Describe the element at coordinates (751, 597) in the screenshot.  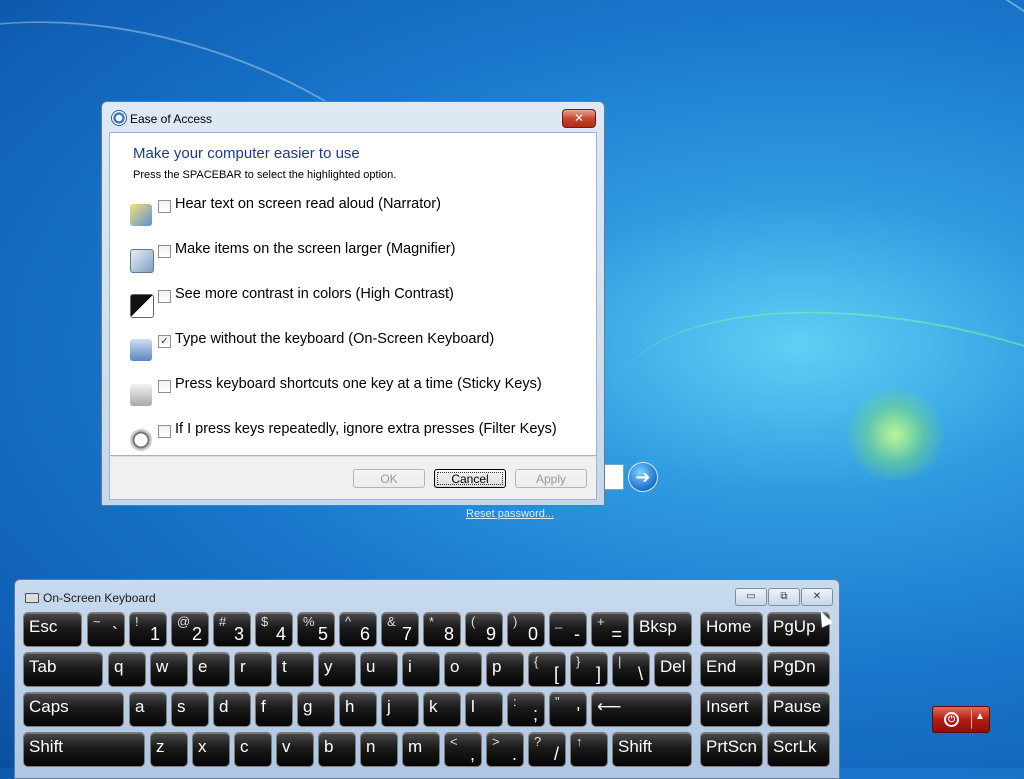
I see `minimize-button: ▭` at that location.